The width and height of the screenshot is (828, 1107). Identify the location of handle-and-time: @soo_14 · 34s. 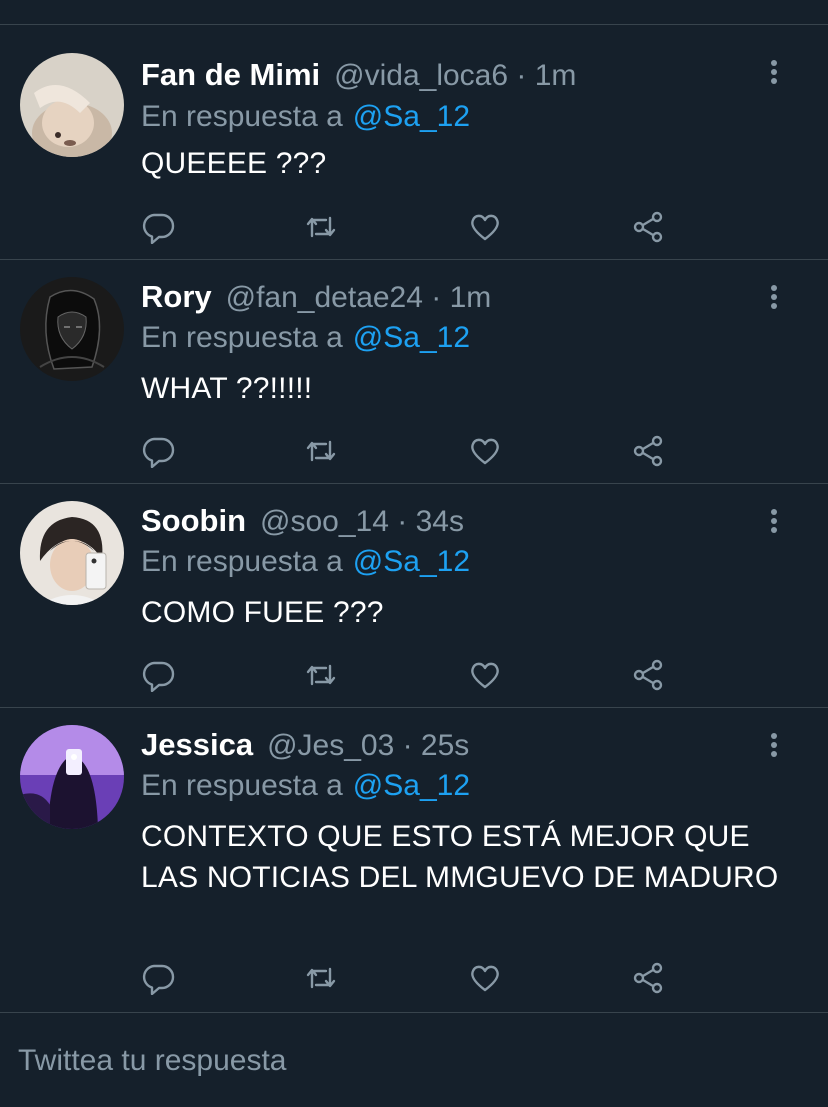
(362, 521).